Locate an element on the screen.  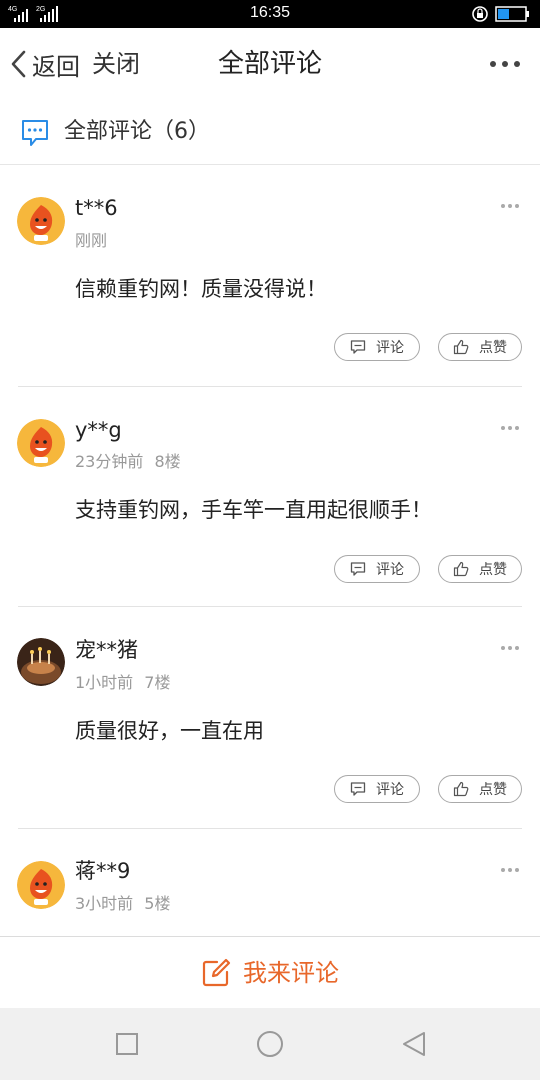
photo-avatar-icon is located at coordinates (41, 662).